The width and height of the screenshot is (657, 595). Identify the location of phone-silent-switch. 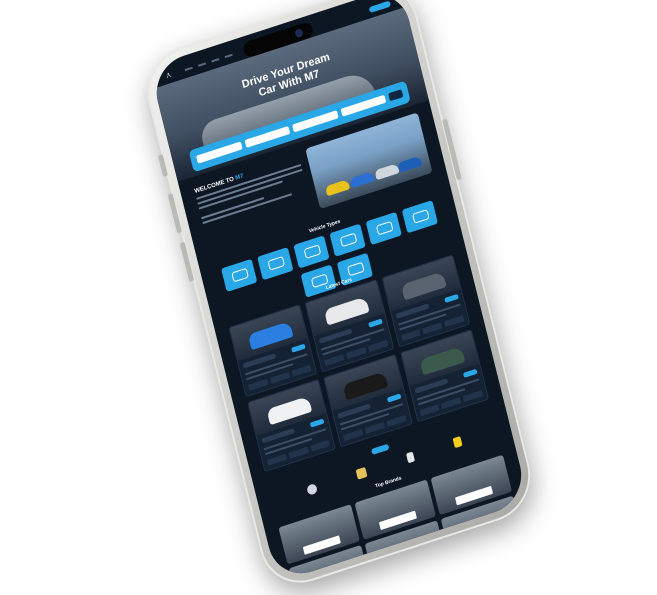
(163, 166).